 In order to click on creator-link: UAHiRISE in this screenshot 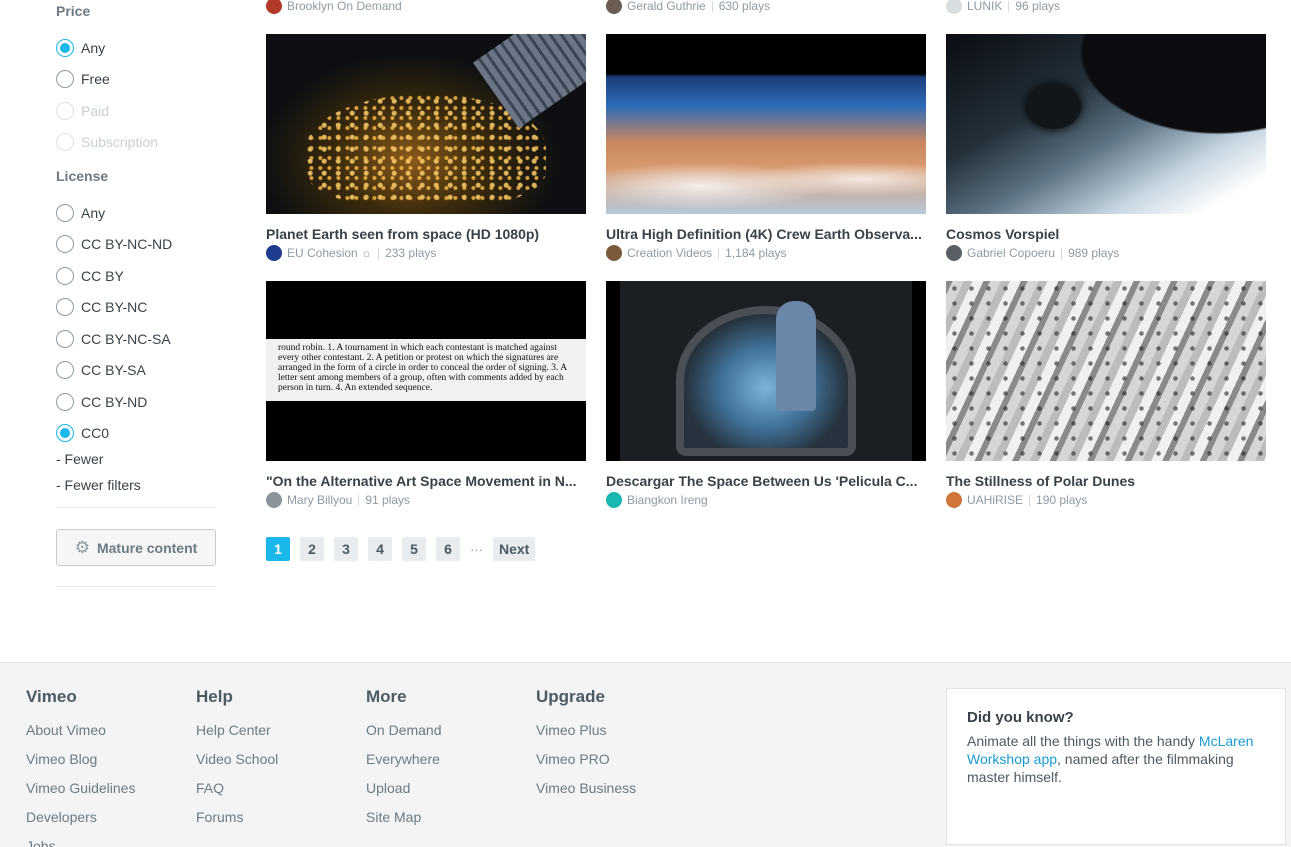, I will do `click(995, 500)`.